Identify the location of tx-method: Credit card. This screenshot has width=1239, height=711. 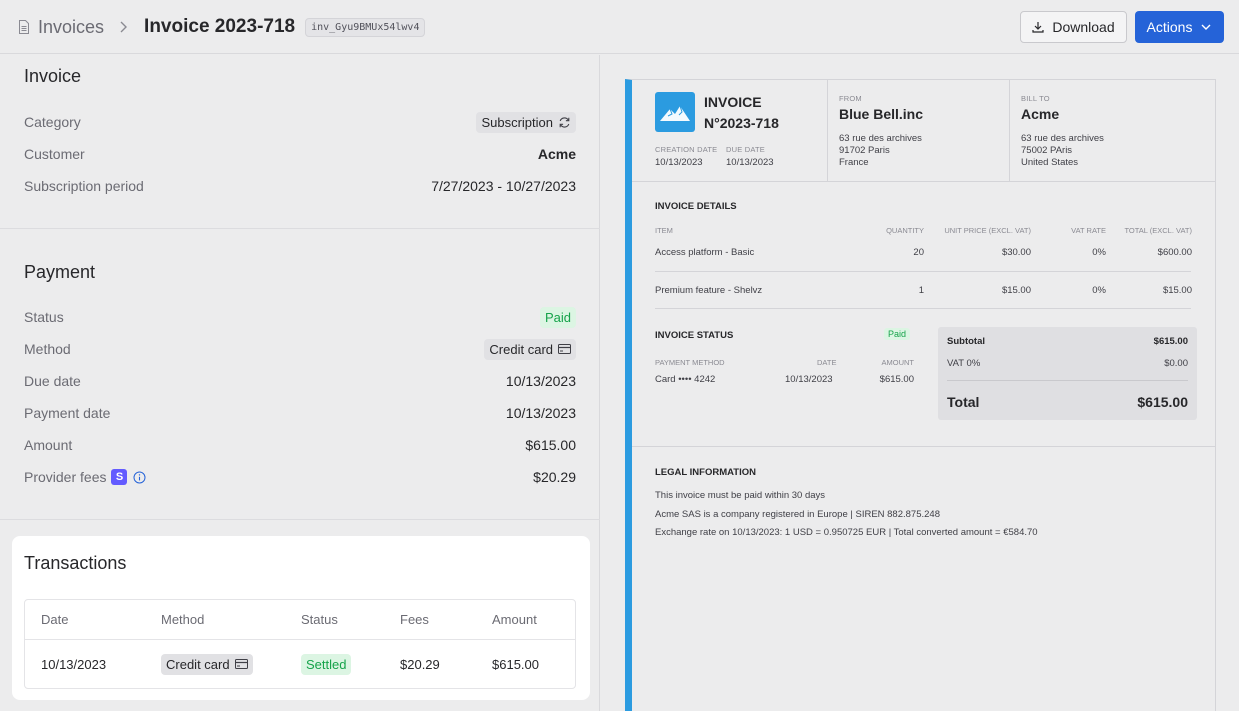
(207, 664).